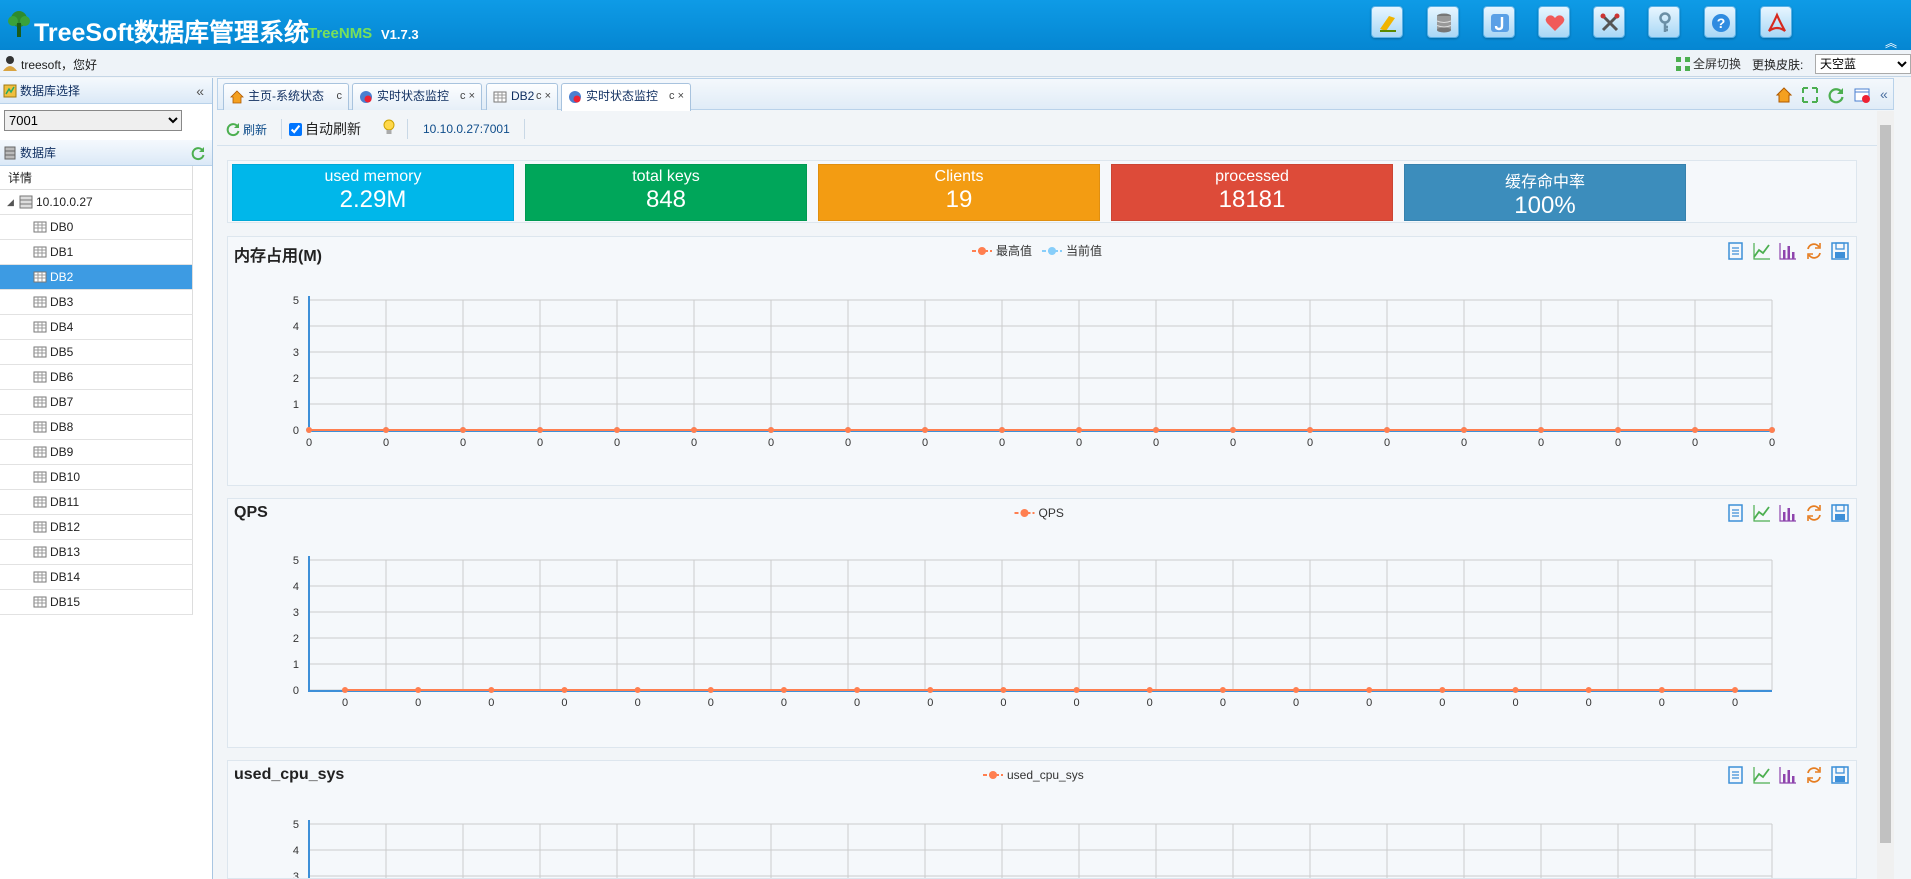 The width and height of the screenshot is (1911, 879). What do you see at coordinates (96, 202) in the screenshot?
I see `tree-host-node: ◢ 10.10.0.27` at bounding box center [96, 202].